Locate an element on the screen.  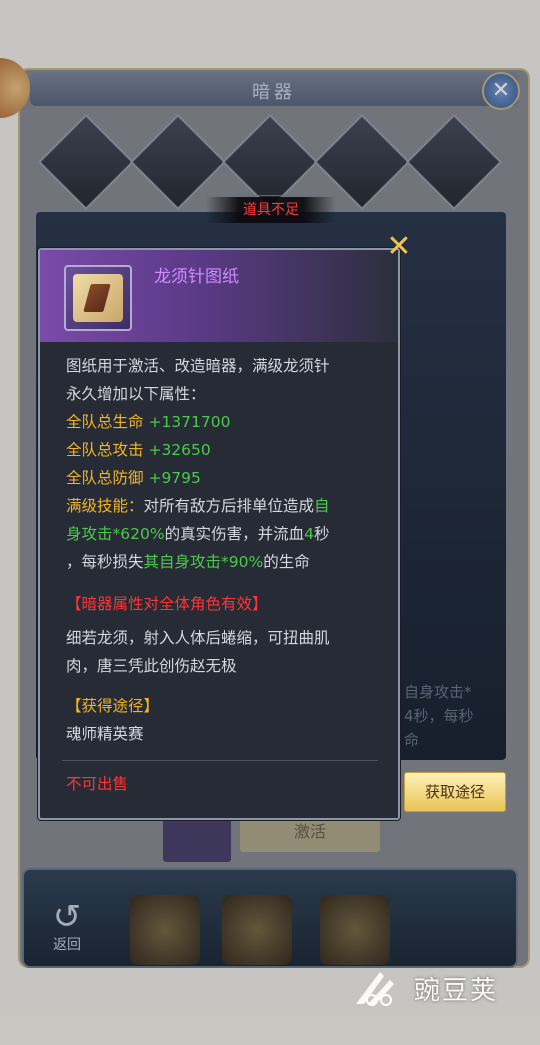
skill-highlight: 4 is located at coordinates (309, 534).